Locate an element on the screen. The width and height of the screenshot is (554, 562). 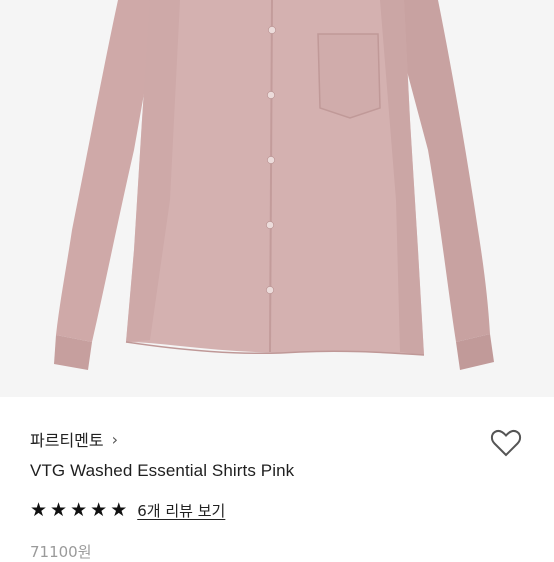
brand-name: 파르티멘토 is located at coordinates (67, 440).